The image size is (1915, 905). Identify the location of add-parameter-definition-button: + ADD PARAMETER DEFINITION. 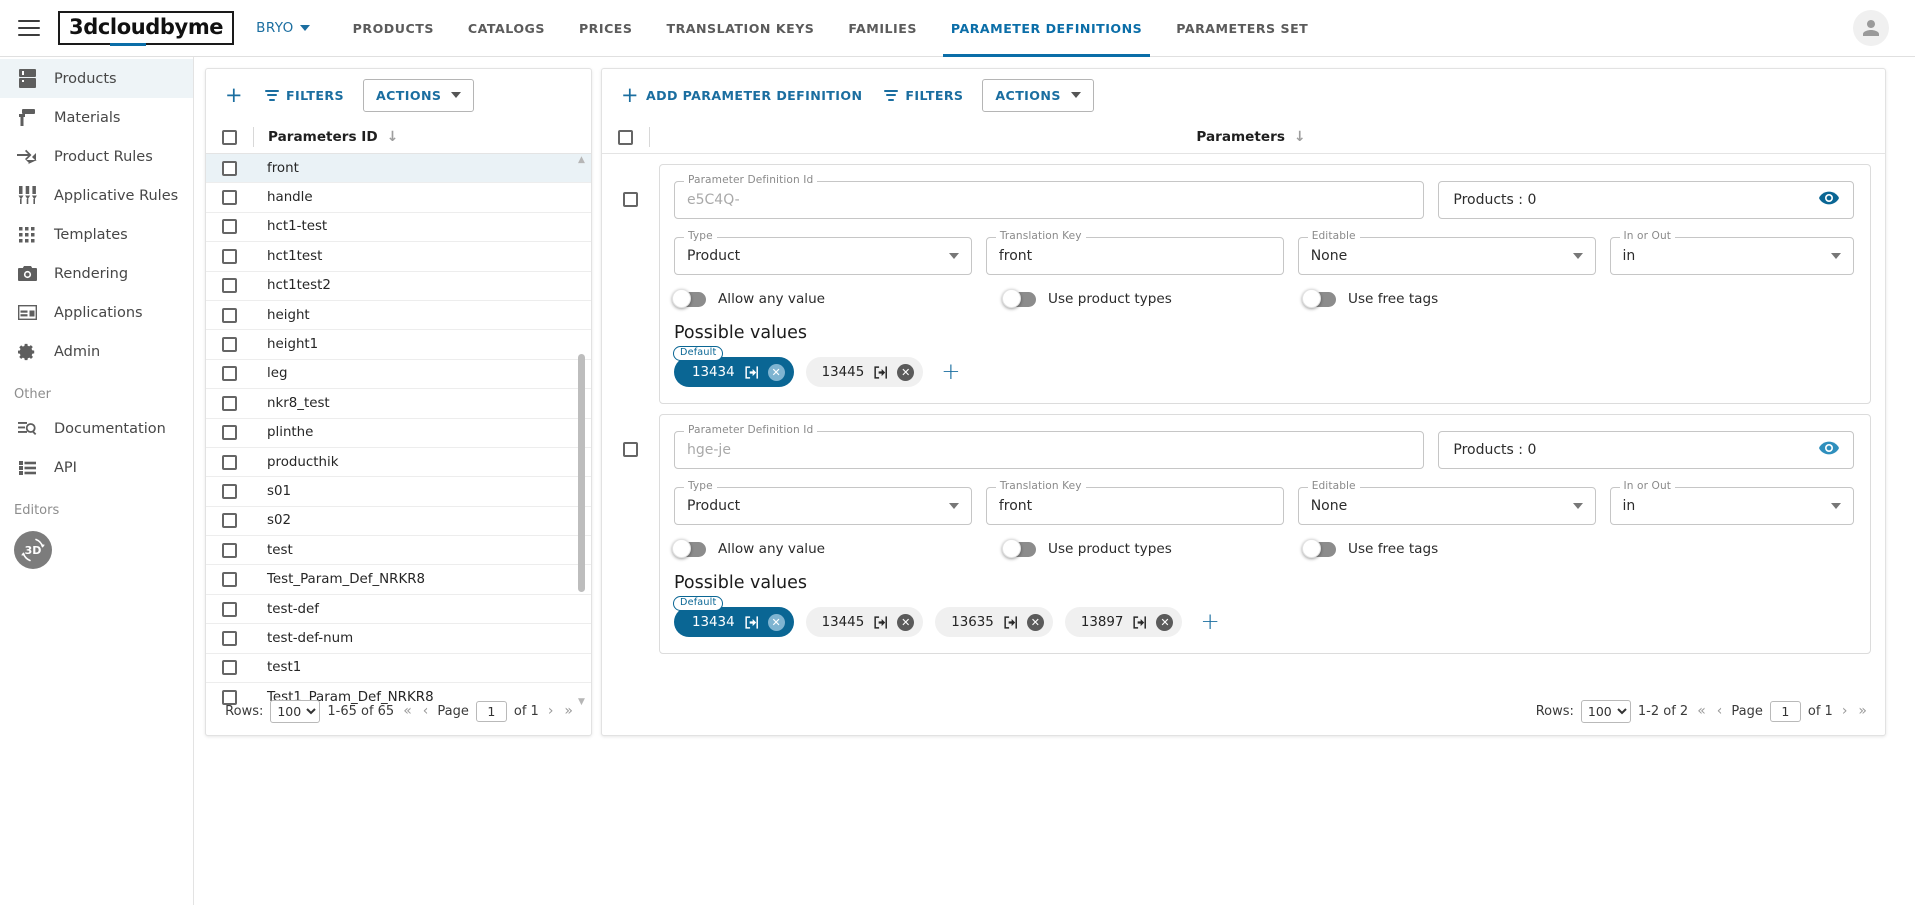
(741, 95).